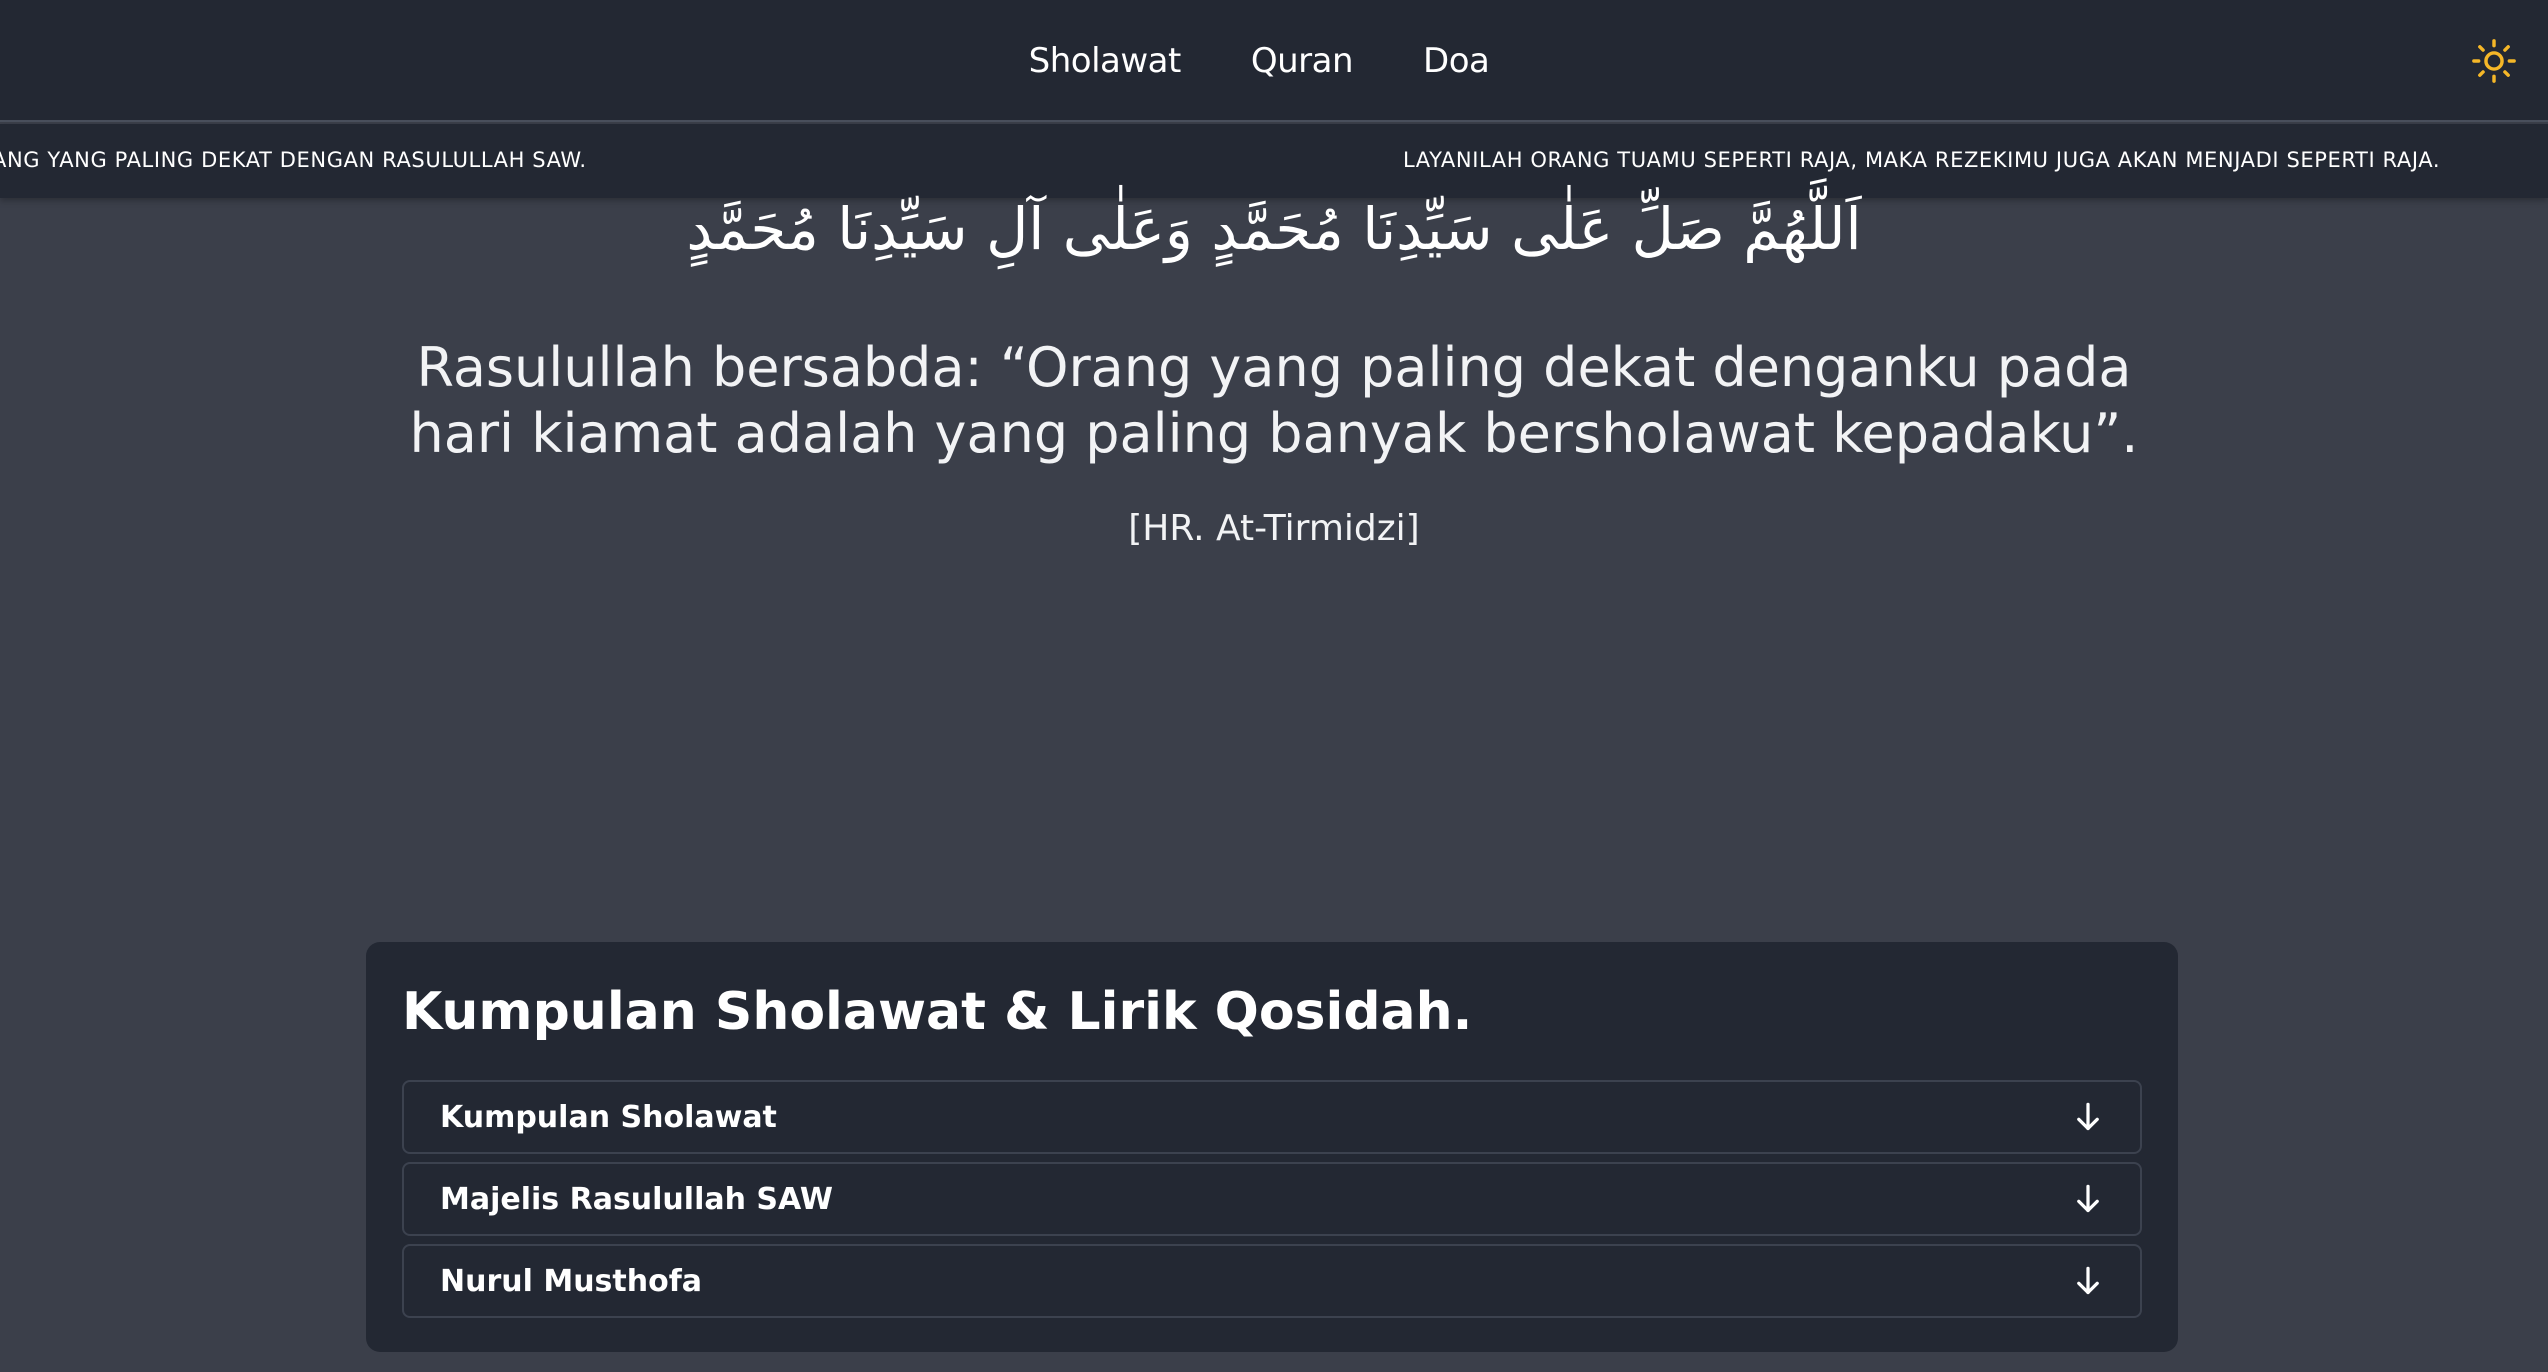  I want to click on top-navbar: Sholawat Quran Doa, so click(1274, 61).